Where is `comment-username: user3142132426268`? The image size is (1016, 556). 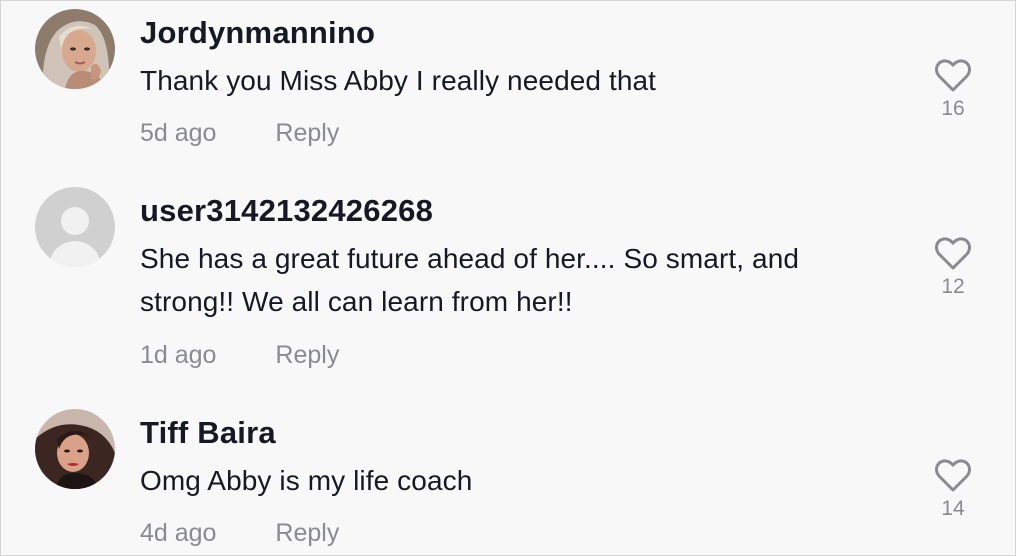
comment-username: user3142132426268 is located at coordinates (286, 211).